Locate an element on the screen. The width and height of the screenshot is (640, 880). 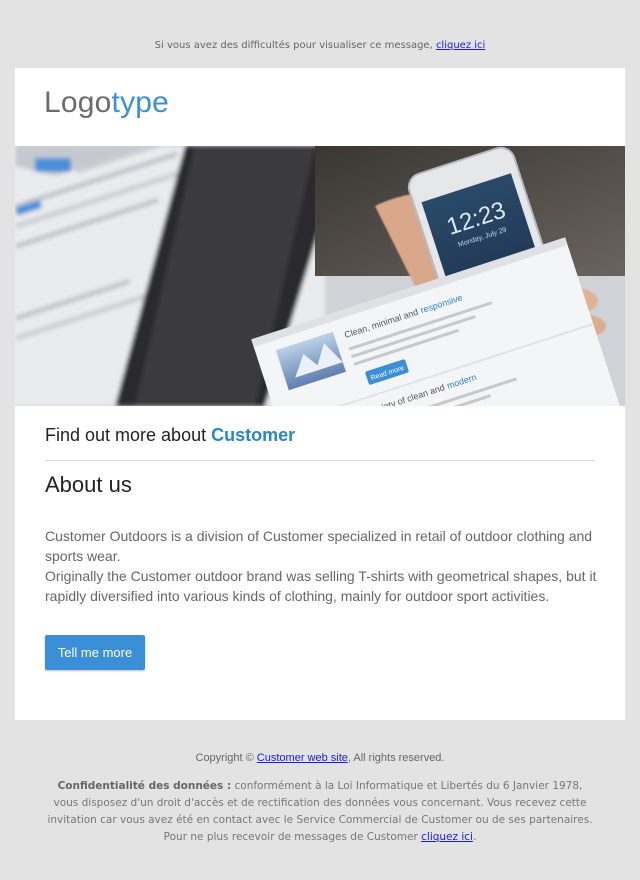
find-out-more-heading: Find out more about Customer is located at coordinates (170, 435).